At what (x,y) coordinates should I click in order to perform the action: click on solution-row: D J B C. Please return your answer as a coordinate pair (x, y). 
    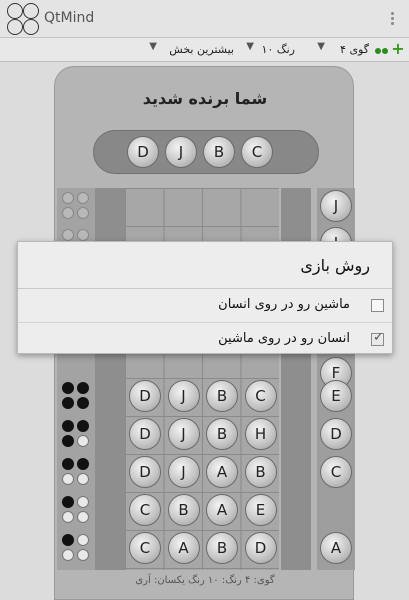
    Looking at the image, I should click on (205, 152).